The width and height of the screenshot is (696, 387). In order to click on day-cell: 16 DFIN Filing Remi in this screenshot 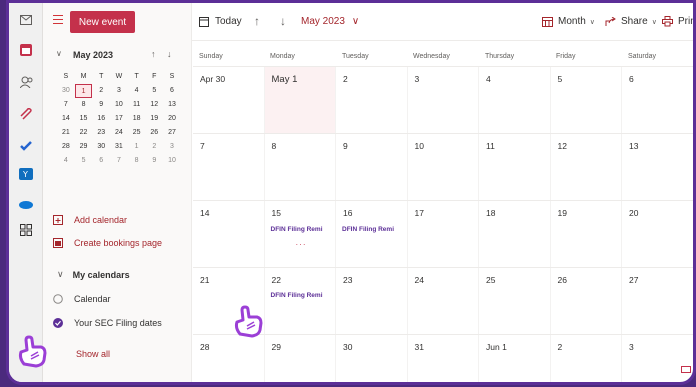, I will do `click(372, 234)`.